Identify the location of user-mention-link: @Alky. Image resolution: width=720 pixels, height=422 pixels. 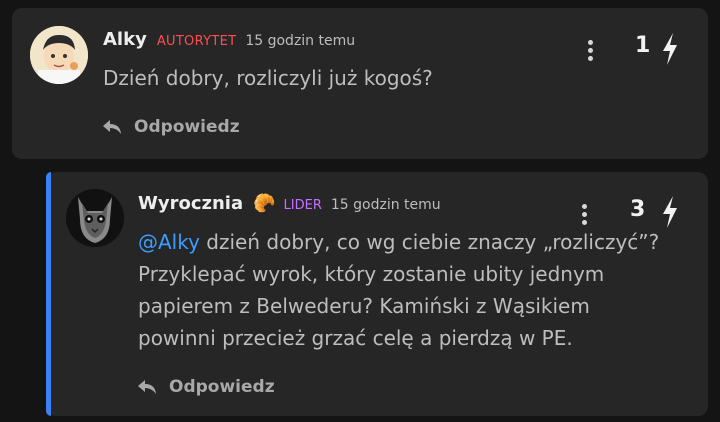
(169, 242).